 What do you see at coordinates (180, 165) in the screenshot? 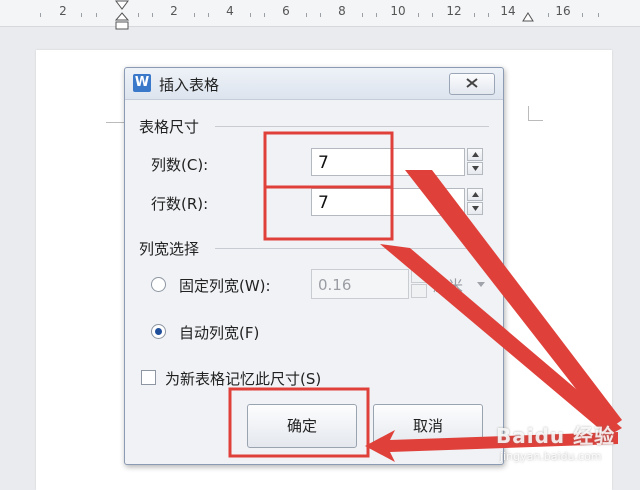
I see `columns-label: 列数(C):` at bounding box center [180, 165].